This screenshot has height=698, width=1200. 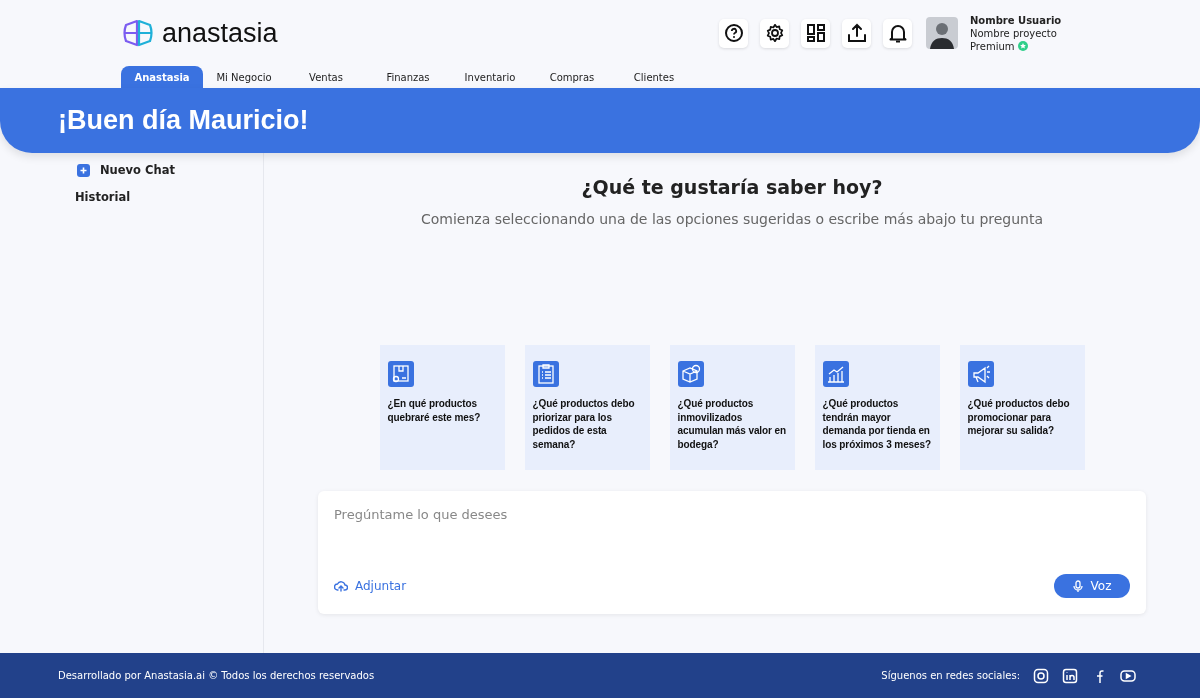 What do you see at coordinates (1016, 20) in the screenshot?
I see `user-name: Nombre Usuario` at bounding box center [1016, 20].